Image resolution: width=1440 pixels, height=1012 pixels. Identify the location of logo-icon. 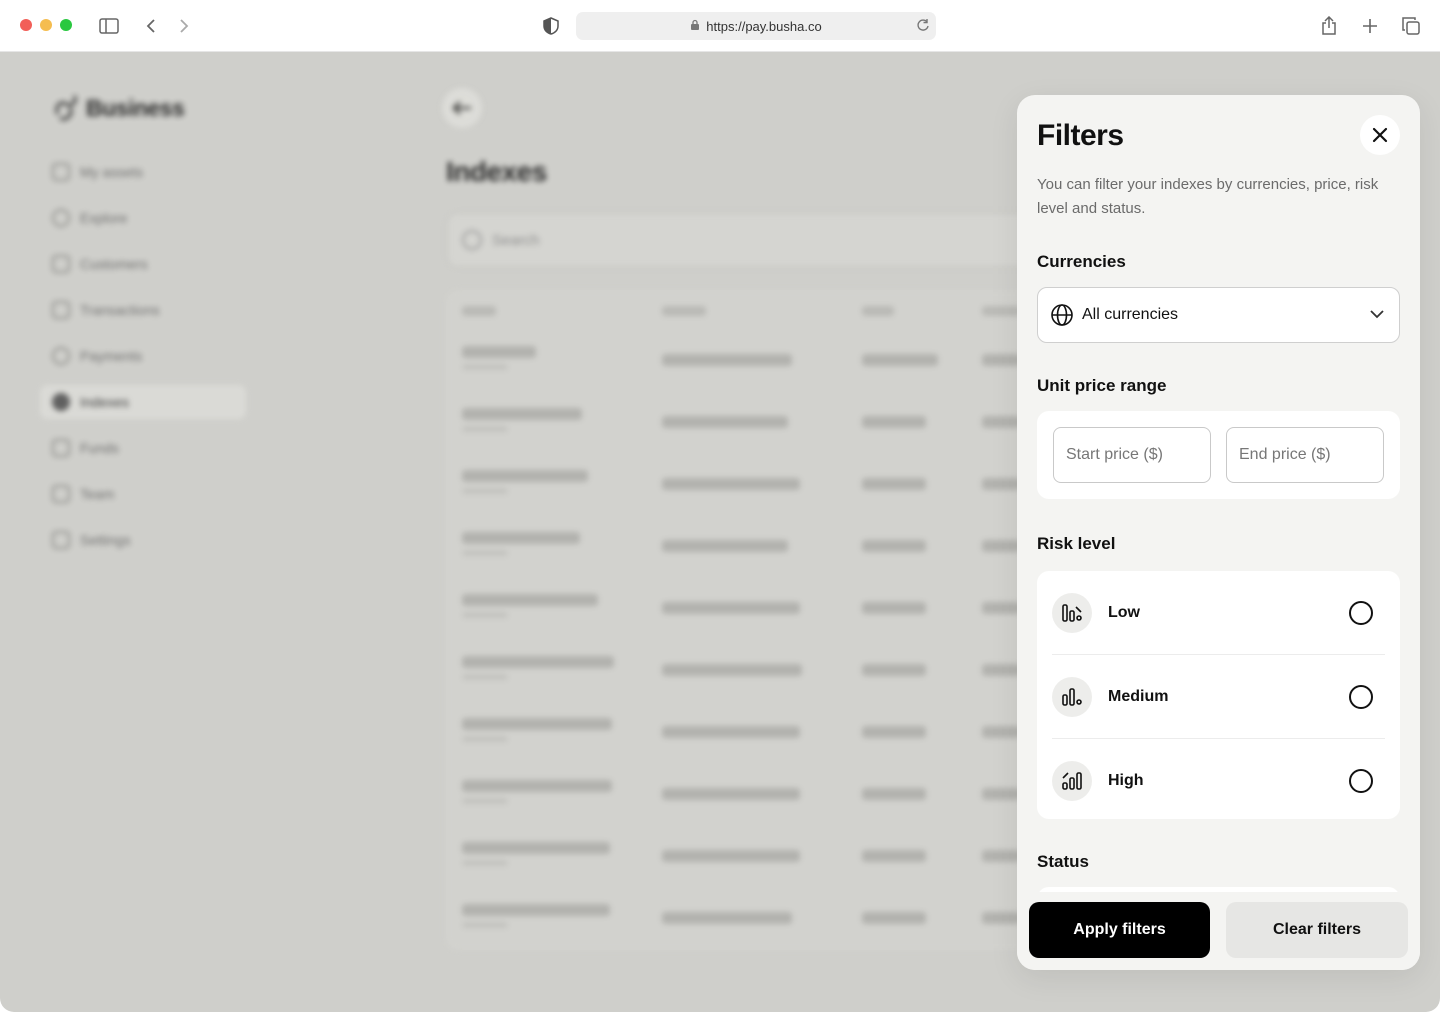
(66, 108).